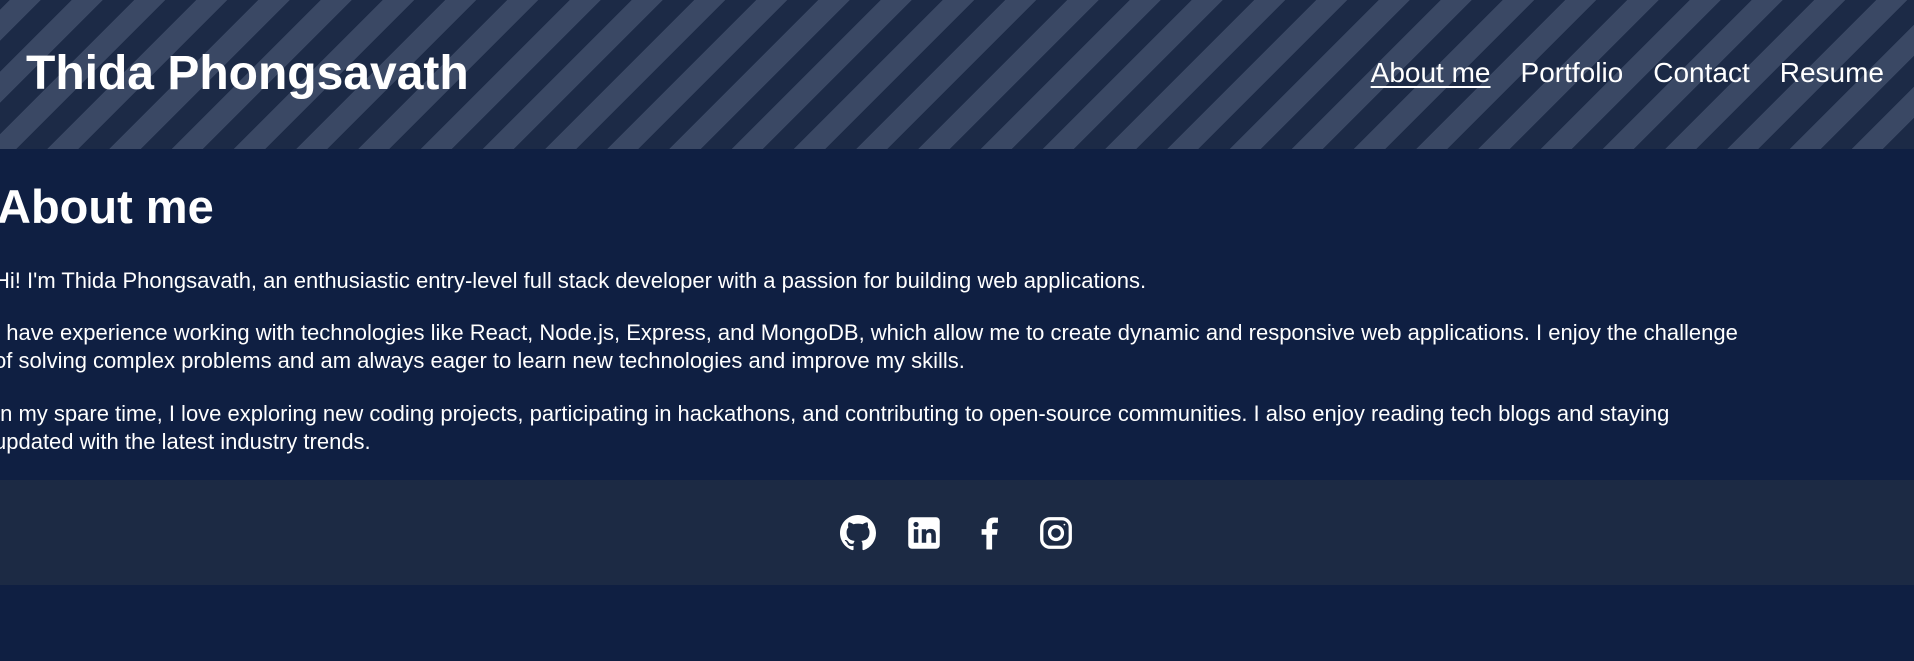 The image size is (1914, 661). What do you see at coordinates (1572, 73) in the screenshot?
I see `nav-link-portfolio: Portfolio` at bounding box center [1572, 73].